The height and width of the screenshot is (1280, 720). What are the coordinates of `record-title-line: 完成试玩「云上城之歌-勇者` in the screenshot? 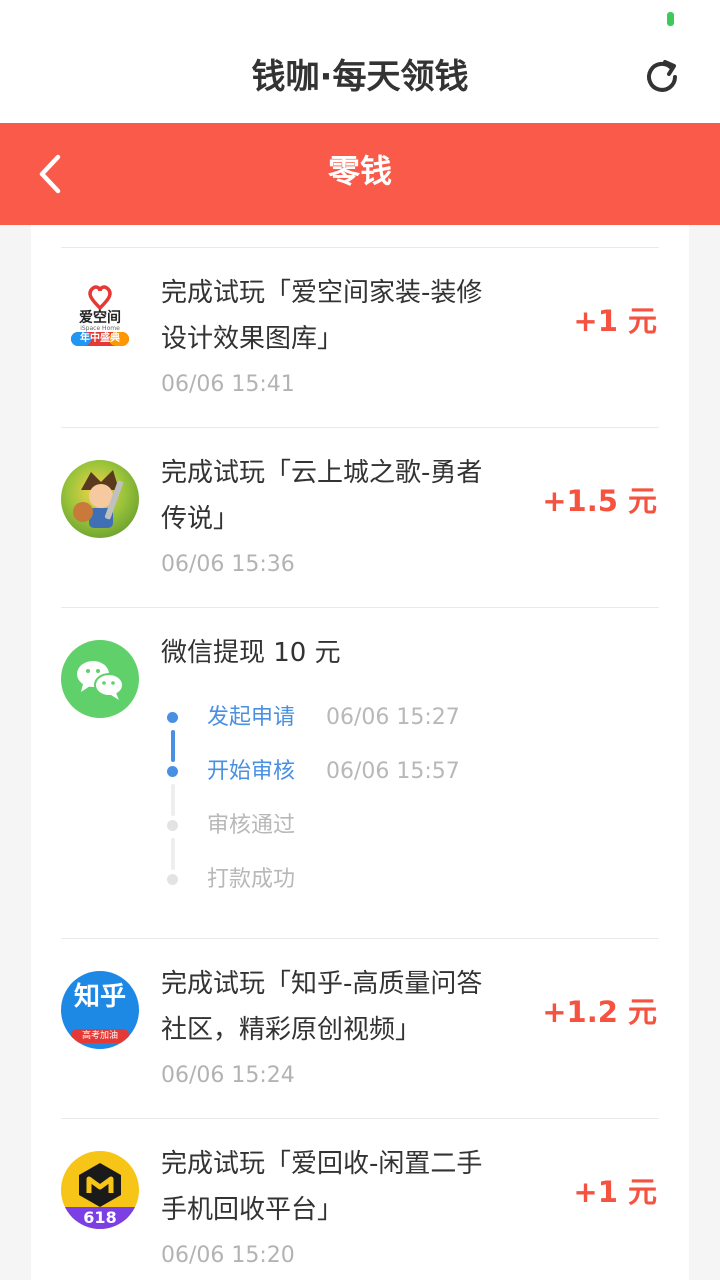 It's located at (322, 473).